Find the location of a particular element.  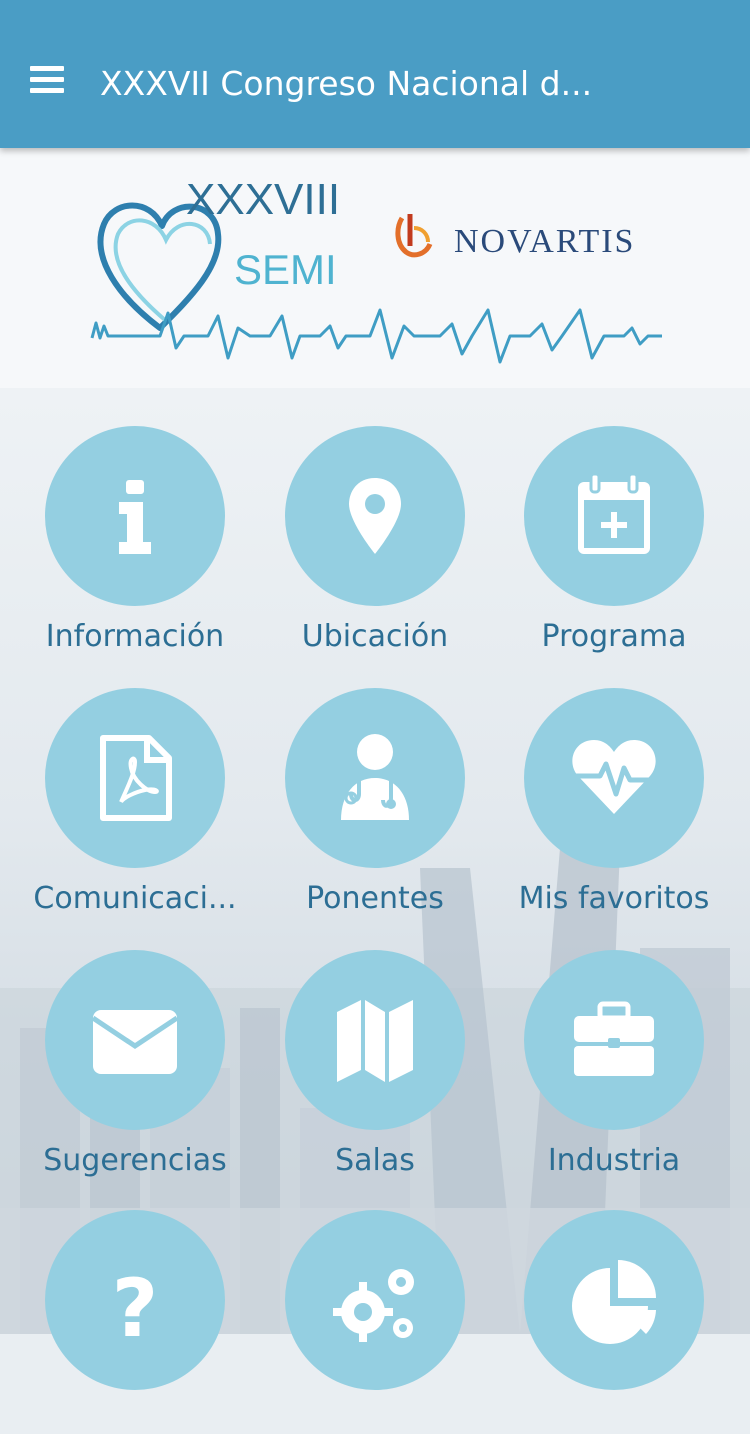

sponsor-name: NOVARTIS is located at coordinates (544, 241).